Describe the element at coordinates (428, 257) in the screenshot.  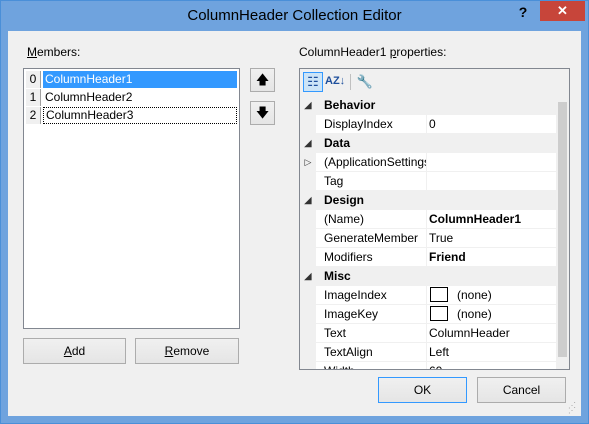
I see `property-row: Modifiers Friend` at that location.